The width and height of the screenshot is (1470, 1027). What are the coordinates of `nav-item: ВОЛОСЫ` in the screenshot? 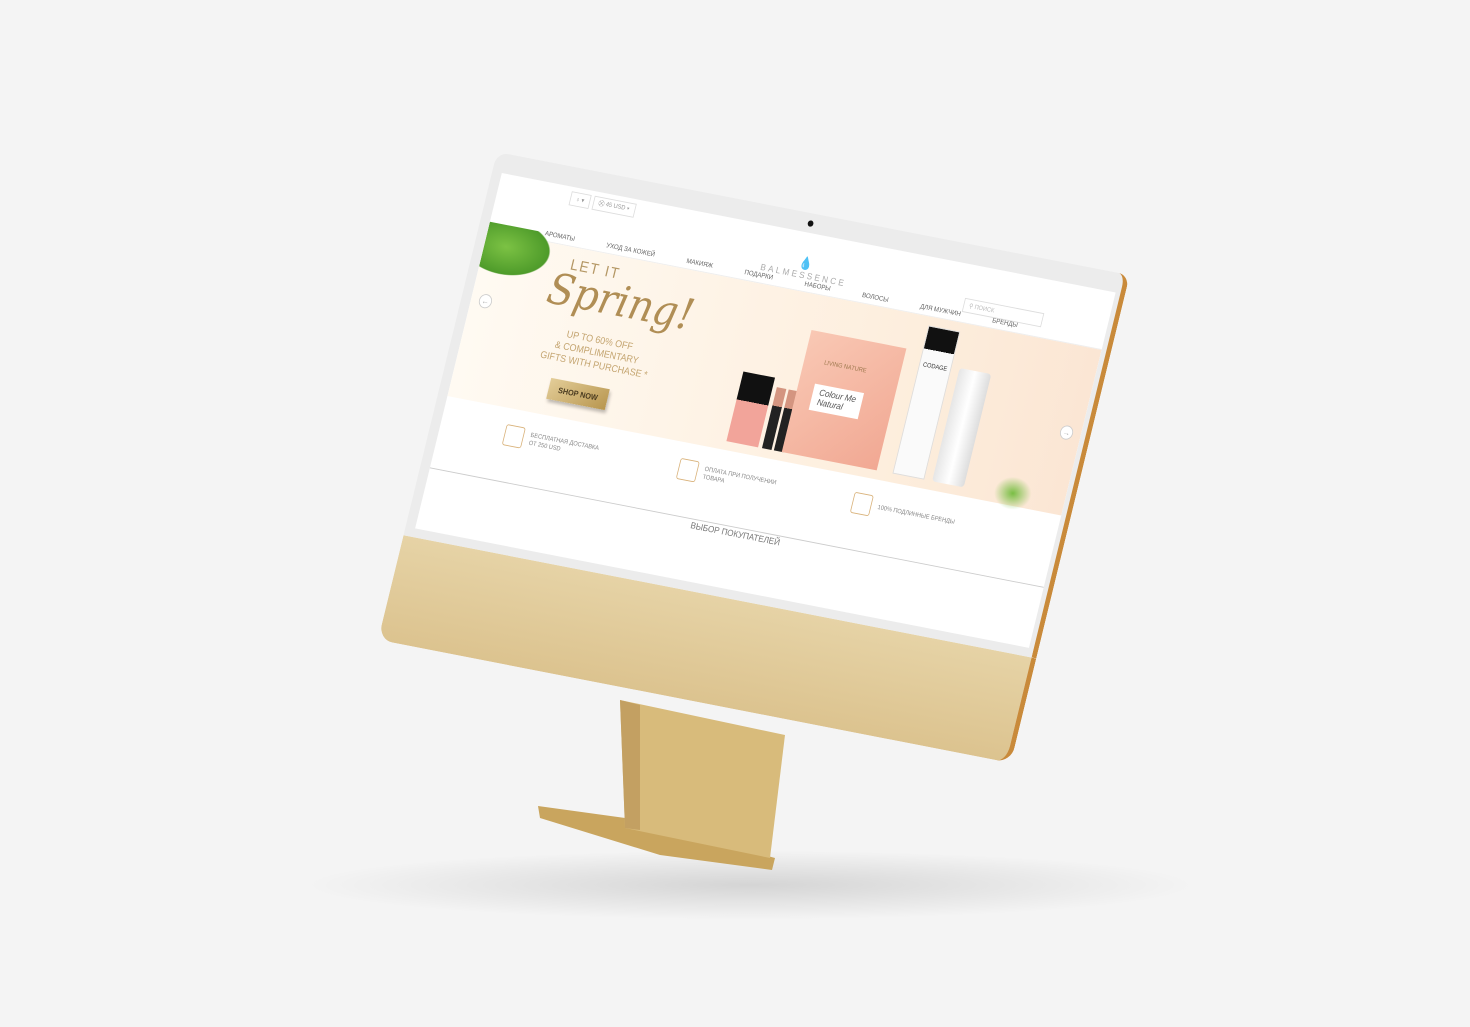 It's located at (875, 297).